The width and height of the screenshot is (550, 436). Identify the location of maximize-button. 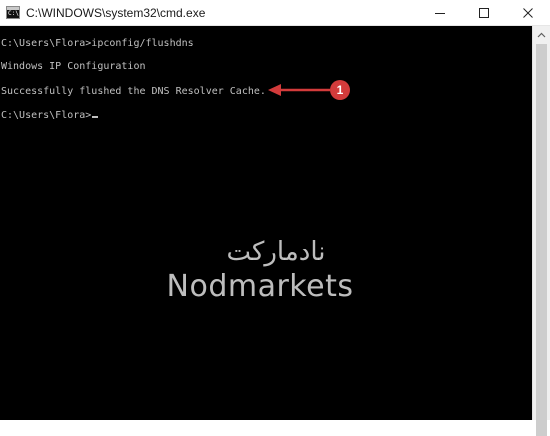
(484, 13).